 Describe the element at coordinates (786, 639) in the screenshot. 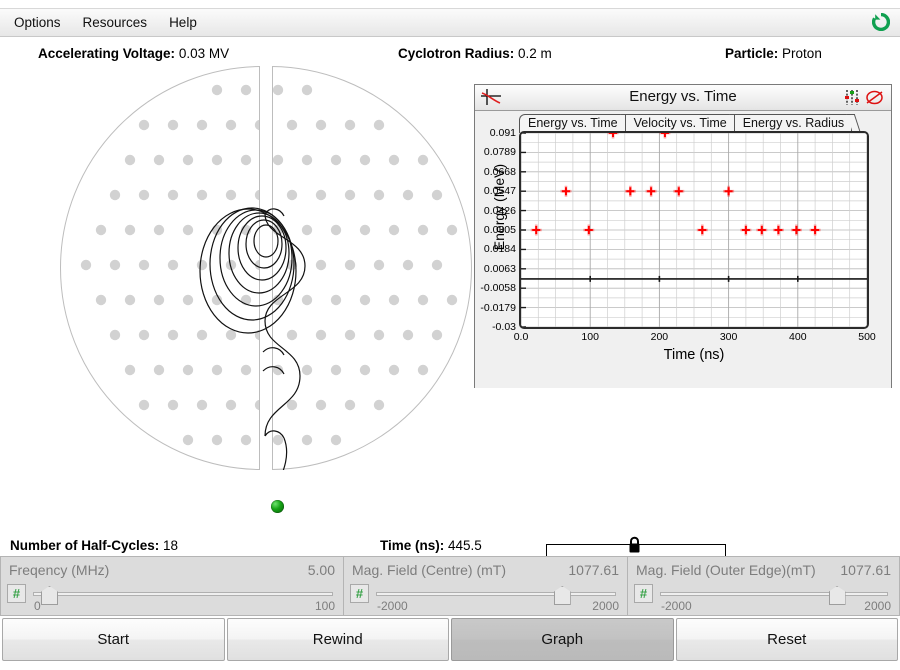

I see `reset-button: Reset` at that location.